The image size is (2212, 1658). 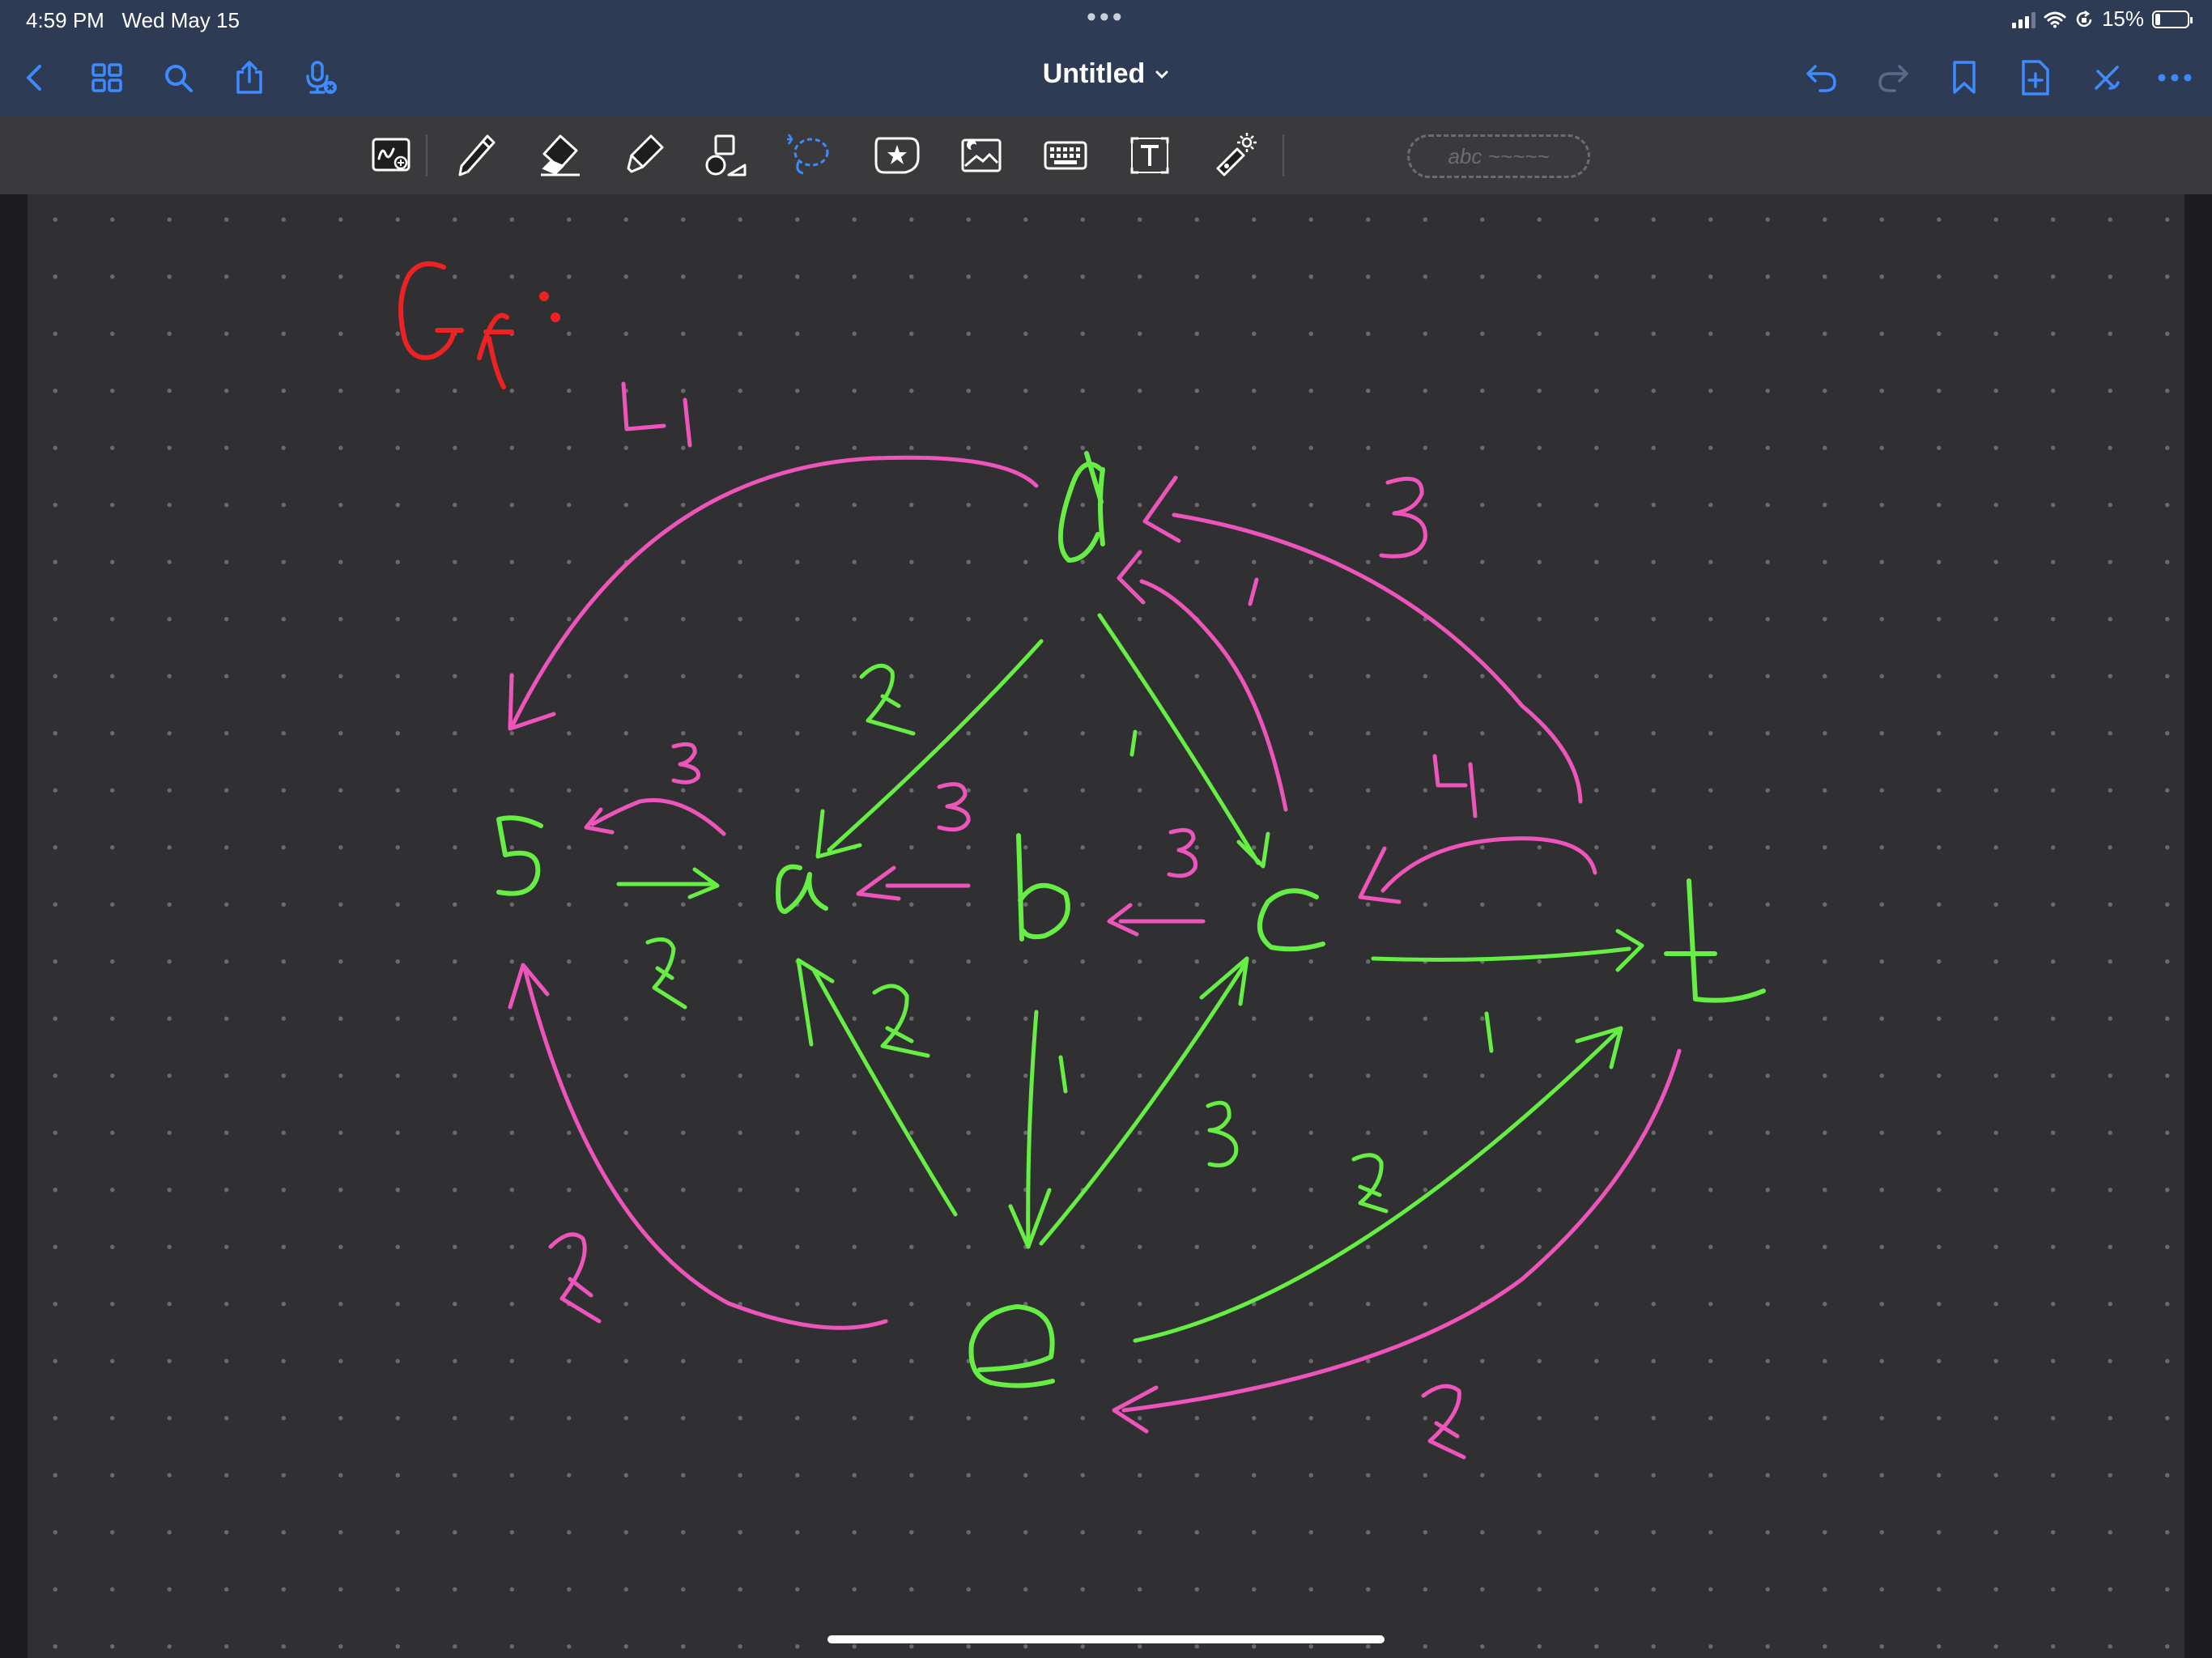 What do you see at coordinates (1134, 743) in the screenshot?
I see `weight-1-d-c` at bounding box center [1134, 743].